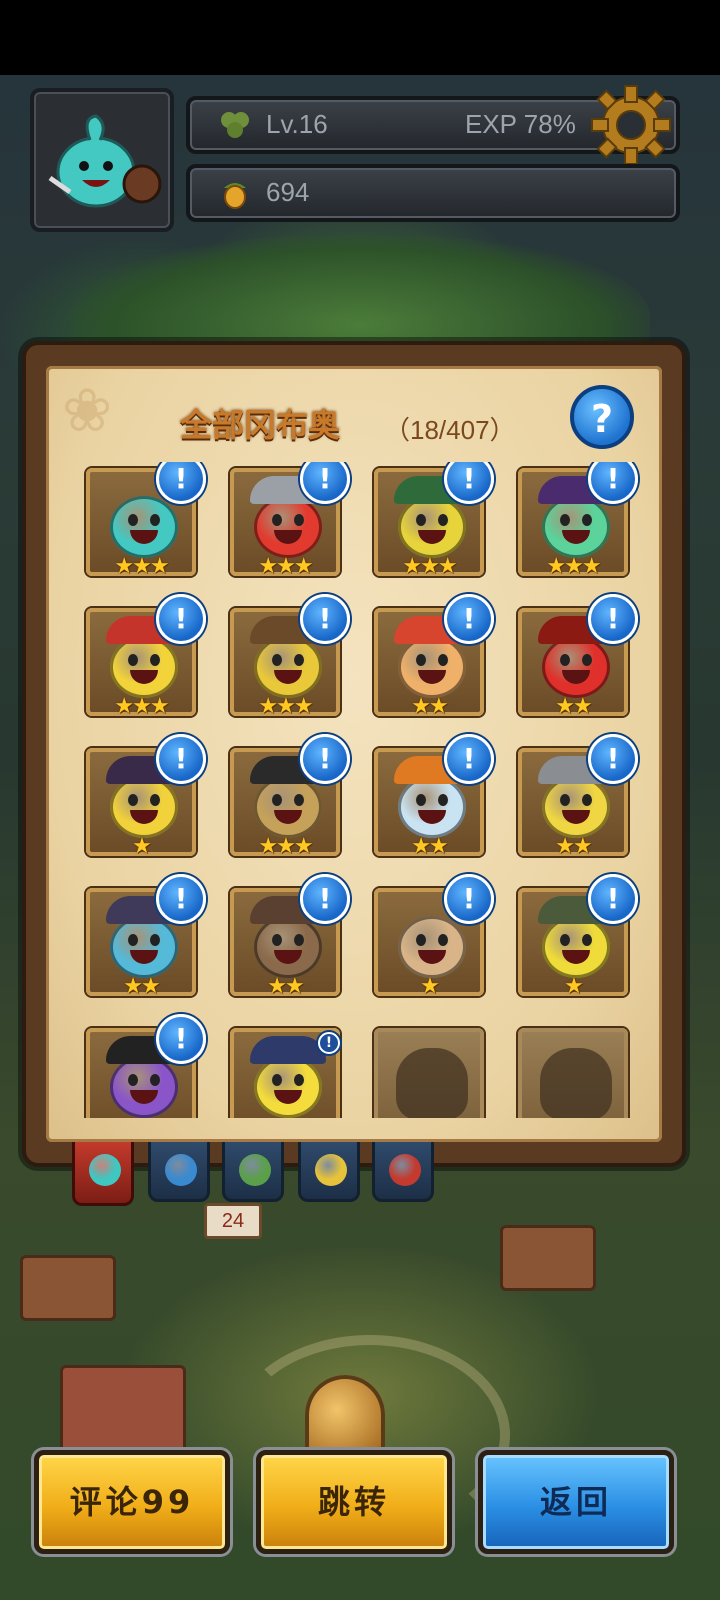  I want to click on help-button: ?, so click(602, 417).